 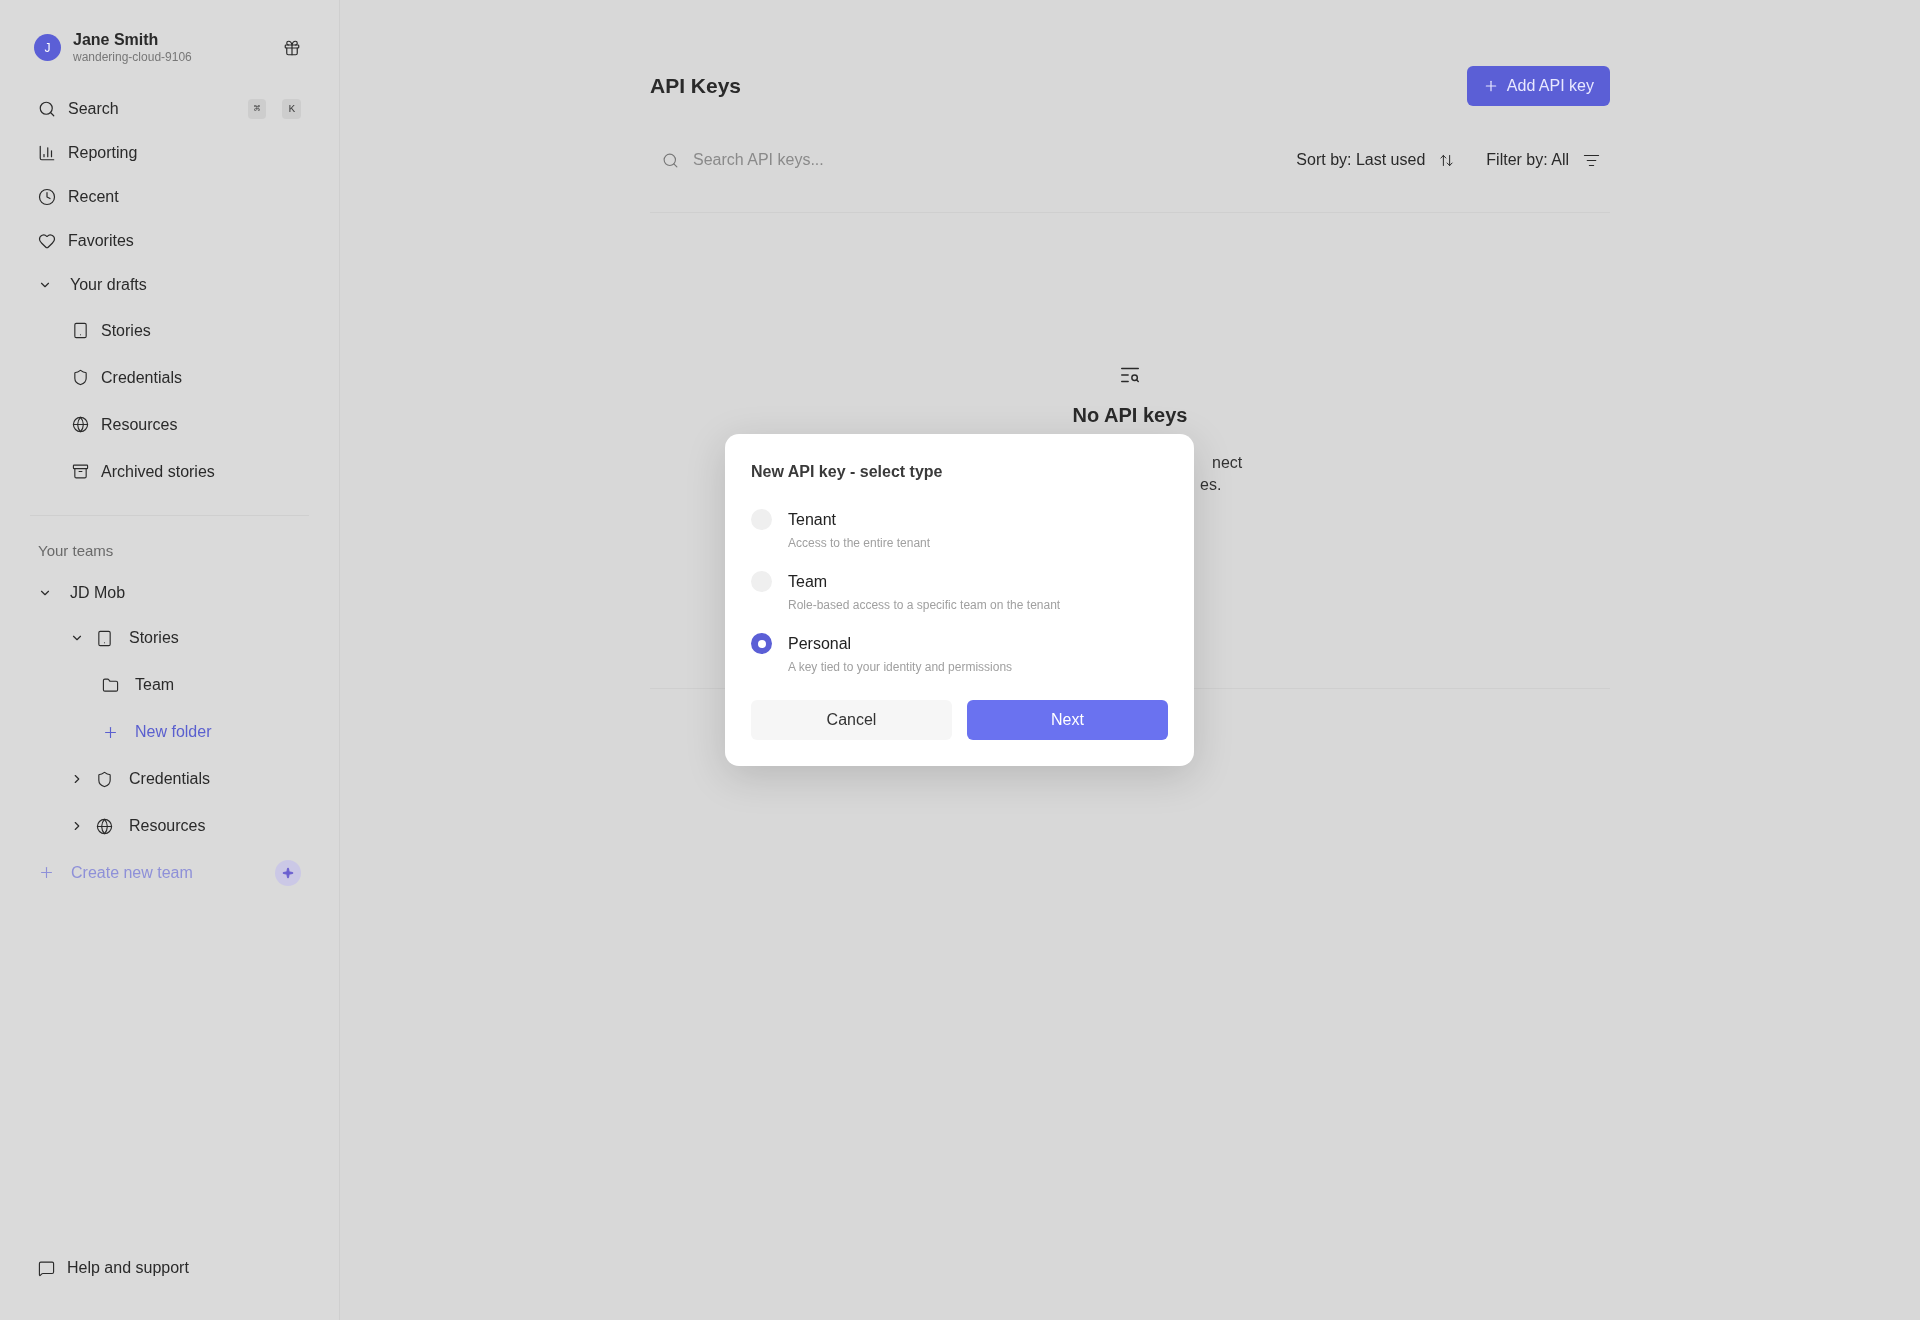 What do you see at coordinates (696, 86) in the screenshot?
I see `page-title: API Keys` at bounding box center [696, 86].